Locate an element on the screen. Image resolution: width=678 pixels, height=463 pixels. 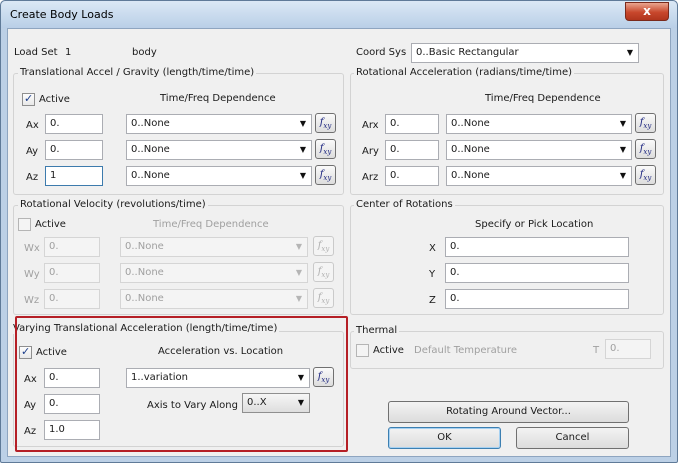
rotational-velocity-title: Rotational Velocity (revolutions/time) is located at coordinates (113, 204).